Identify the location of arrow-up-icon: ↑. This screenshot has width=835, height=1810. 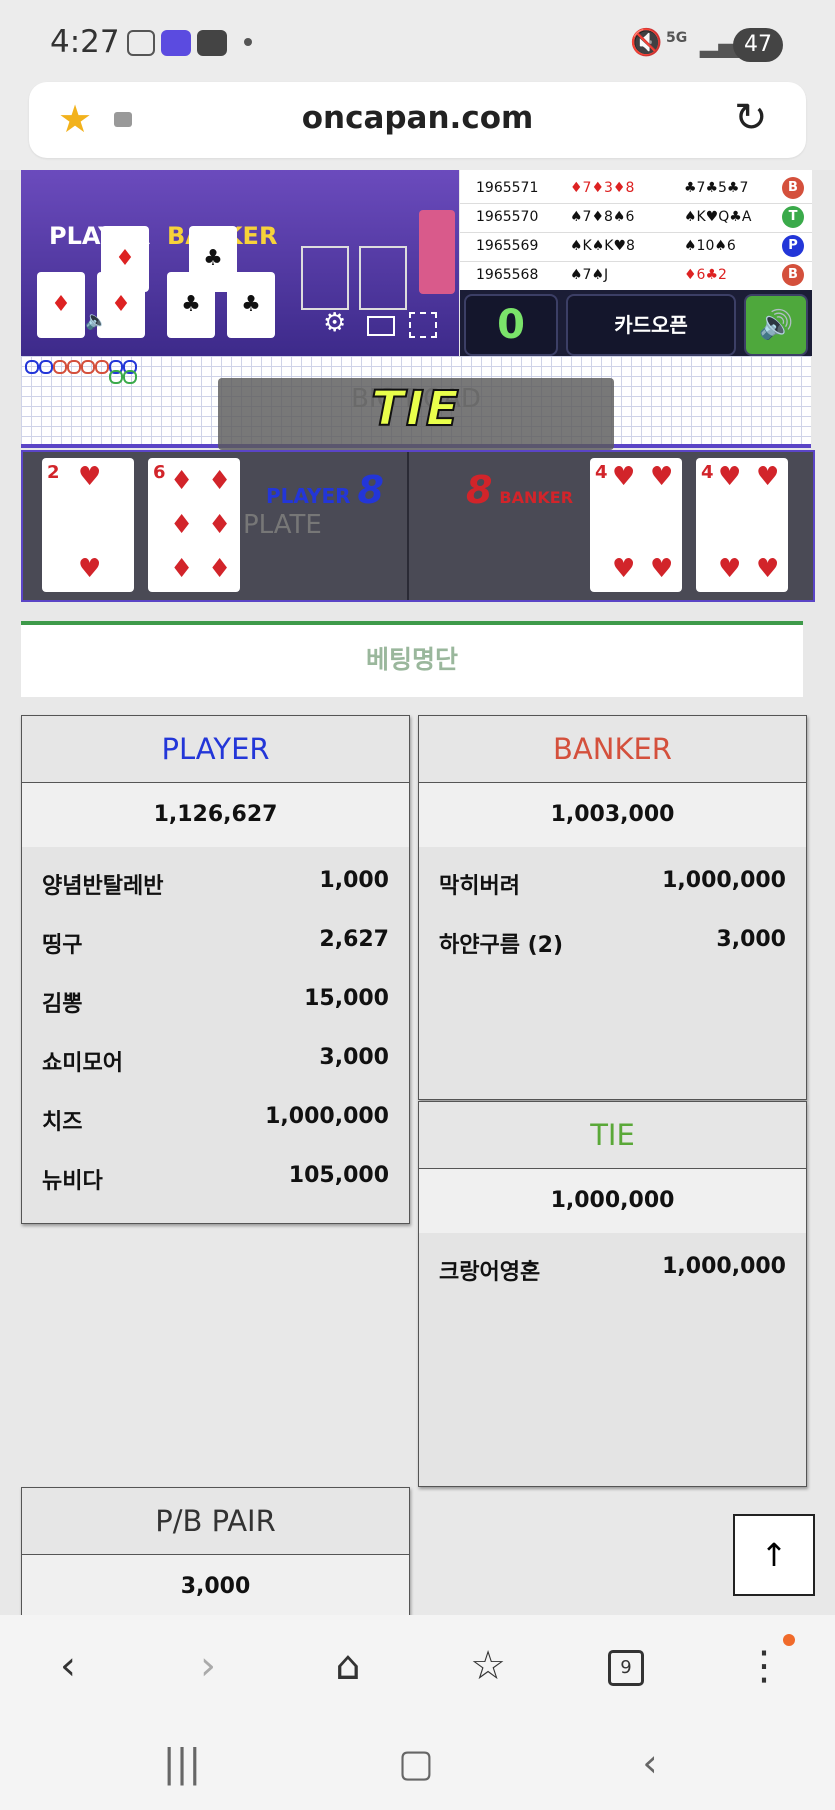
(774, 1555).